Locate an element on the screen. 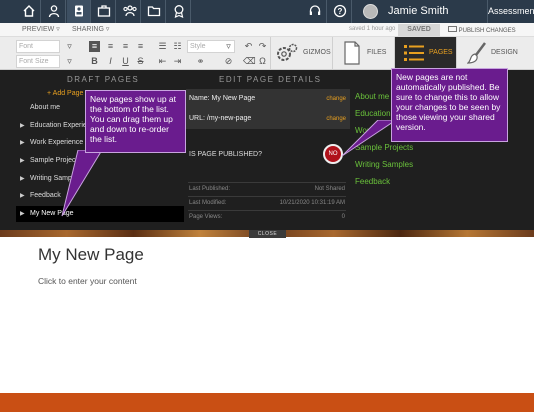 Image resolution: width=534 pixels, height=412 pixels. page-views-label: Page Views: is located at coordinates (206, 217).